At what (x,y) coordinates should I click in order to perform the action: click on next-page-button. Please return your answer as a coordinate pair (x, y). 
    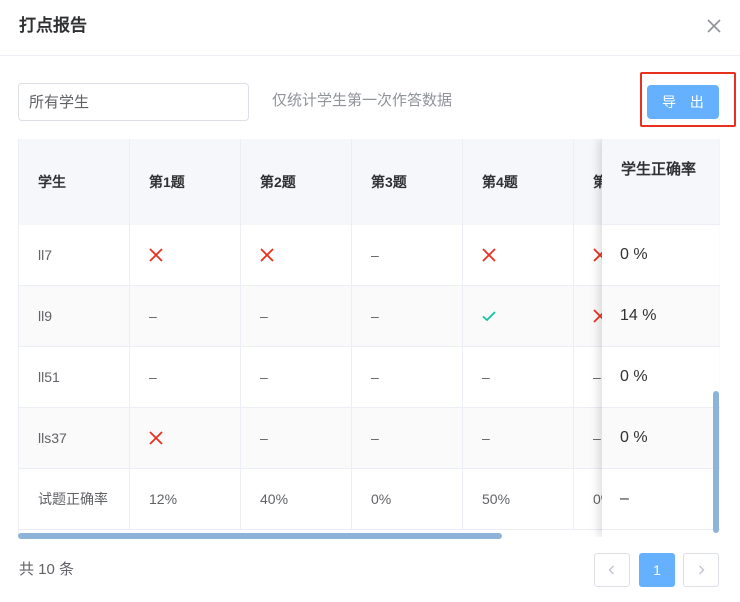
    Looking at the image, I should click on (701, 570).